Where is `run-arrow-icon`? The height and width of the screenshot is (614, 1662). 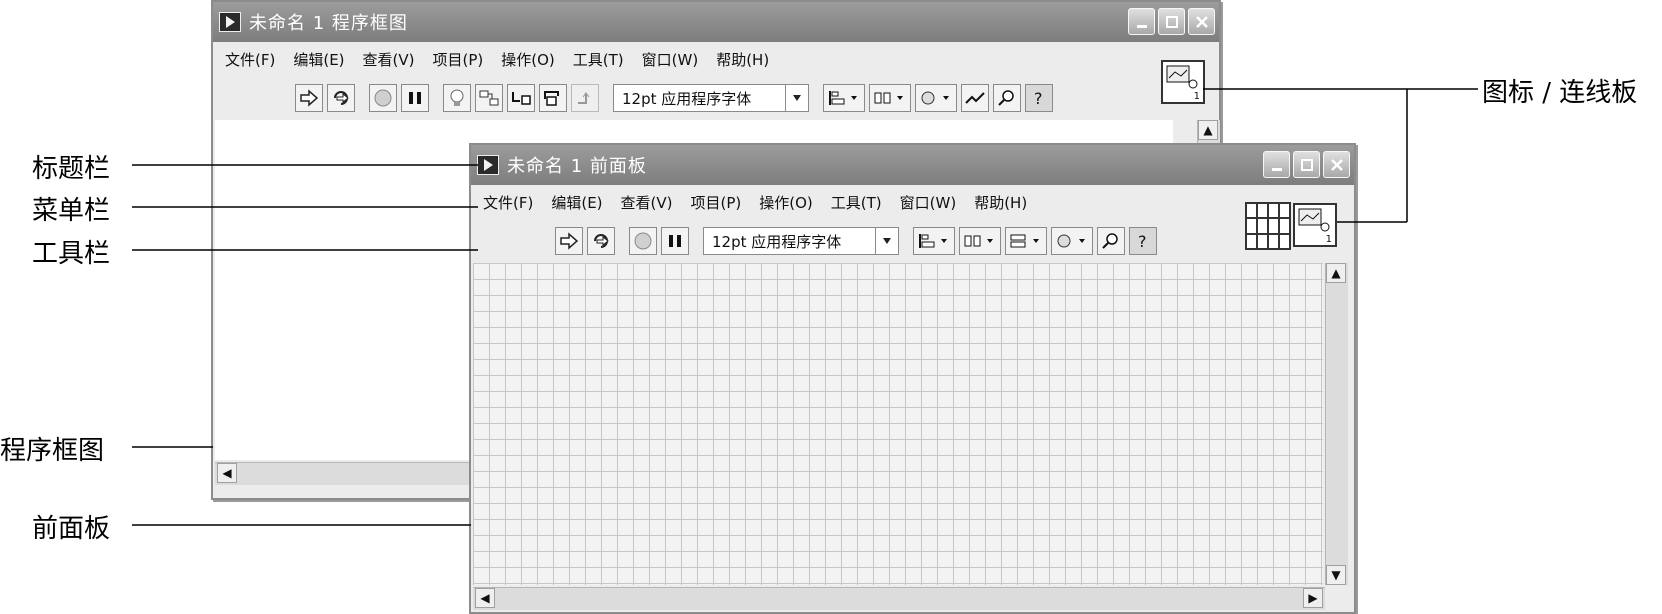 run-arrow-icon is located at coordinates (569, 241).